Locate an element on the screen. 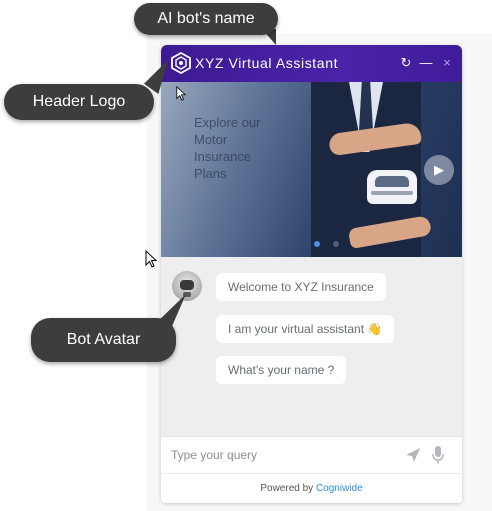 This screenshot has width=492, height=511. banner-text-line: Plans is located at coordinates (210, 173).